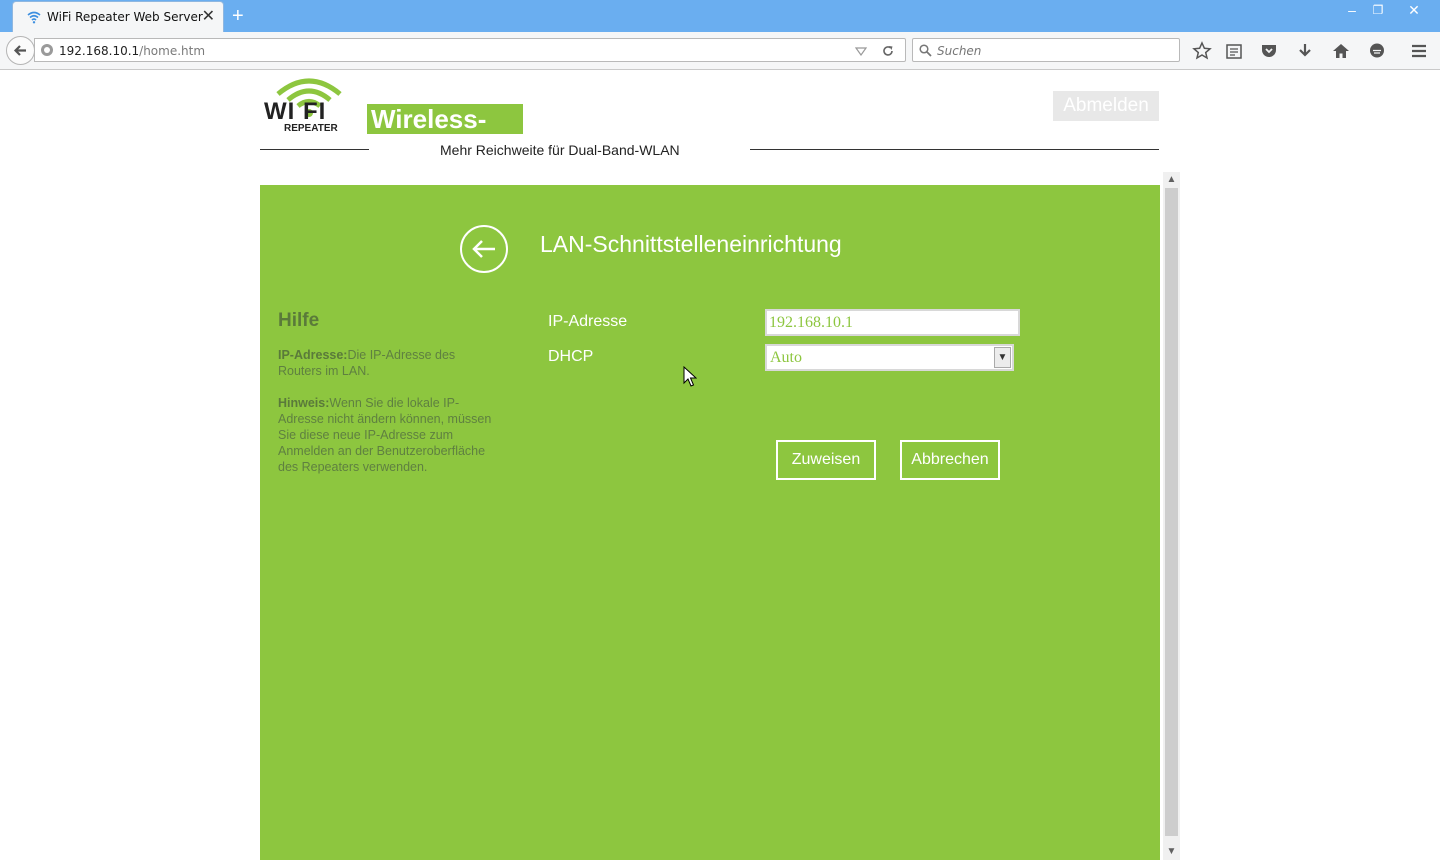 The image size is (1440, 860). I want to click on scrollbar-thumb, so click(1171, 512).